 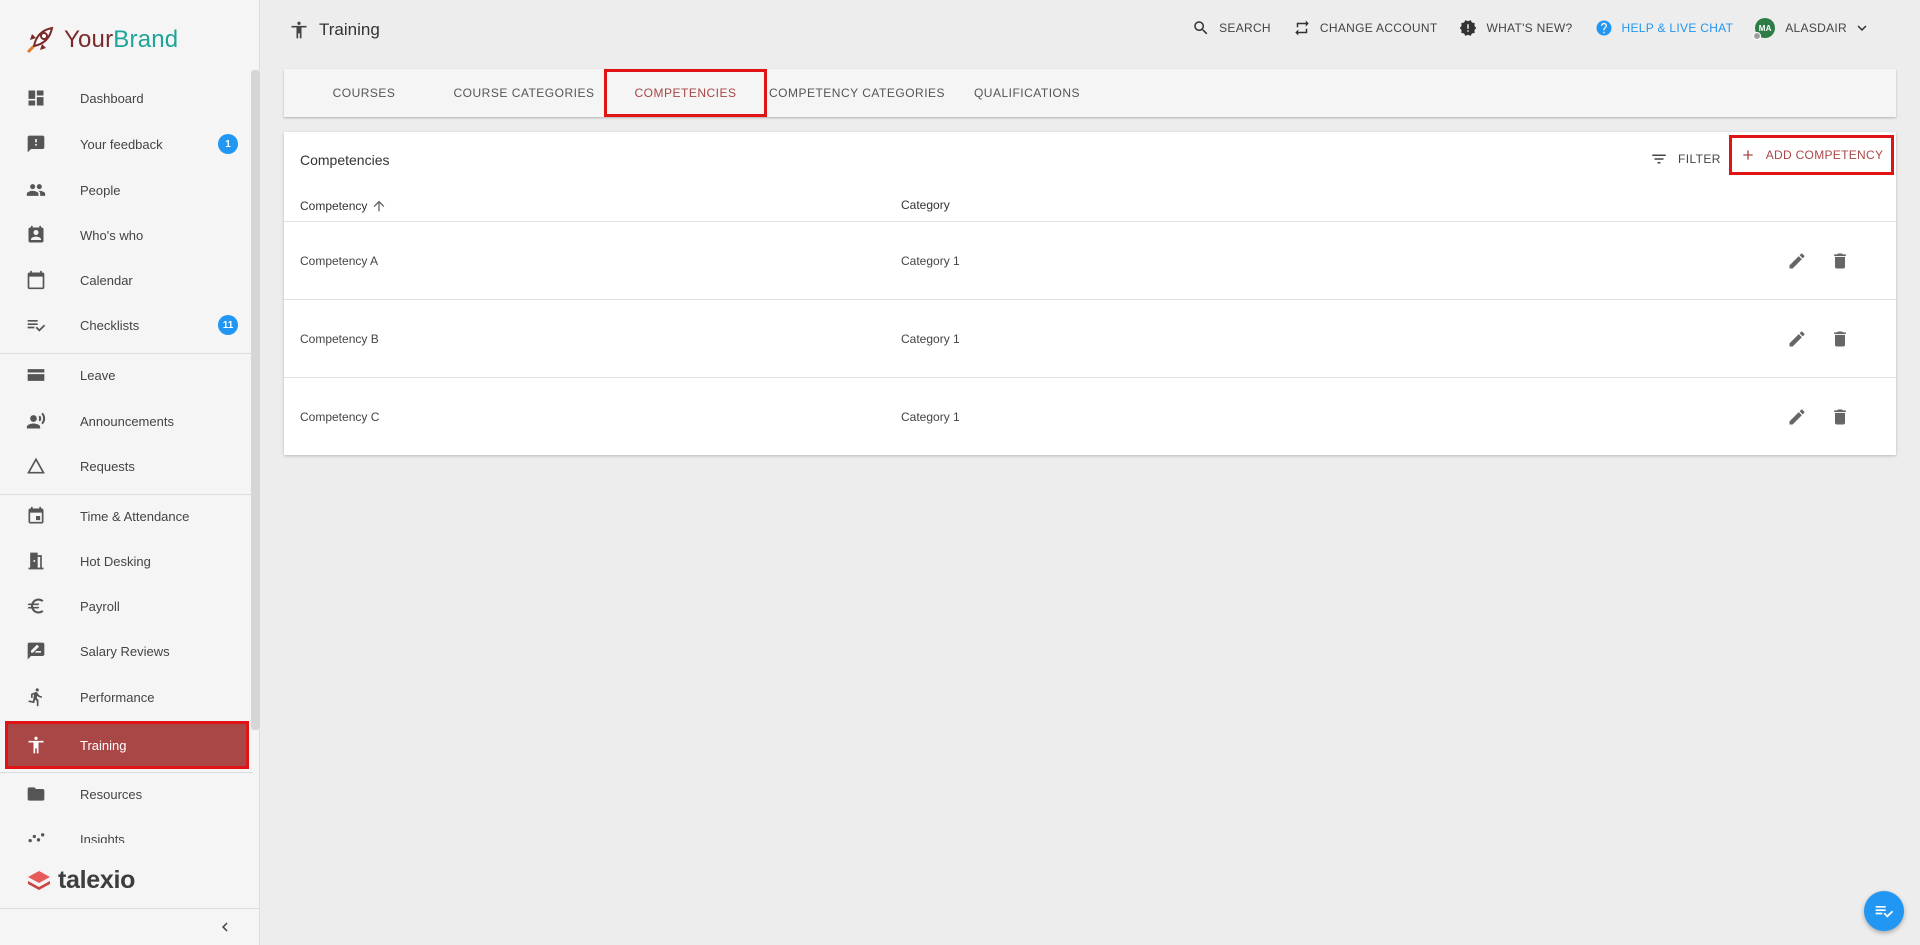 I want to click on brand-logo: YourBrand, so click(x=100, y=40).